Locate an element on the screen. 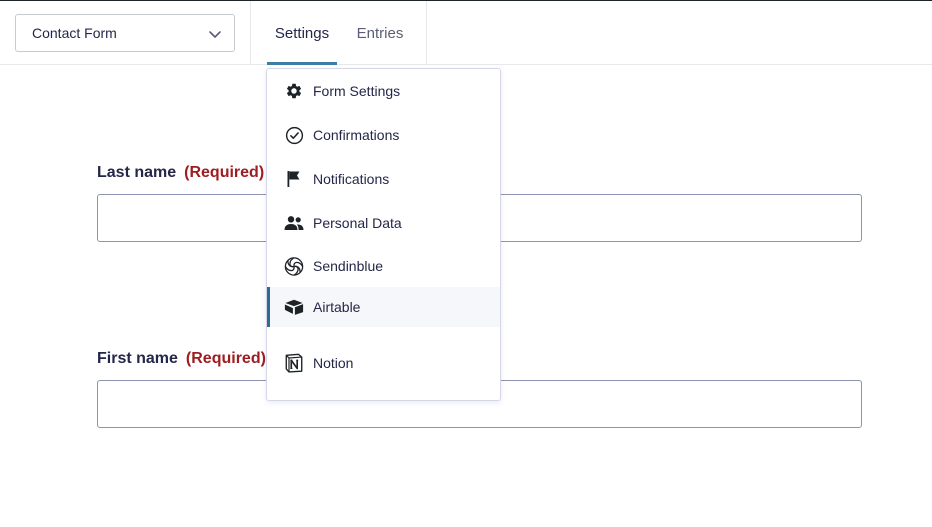 The width and height of the screenshot is (932, 527). menu-item-label: Notifications is located at coordinates (351, 179).